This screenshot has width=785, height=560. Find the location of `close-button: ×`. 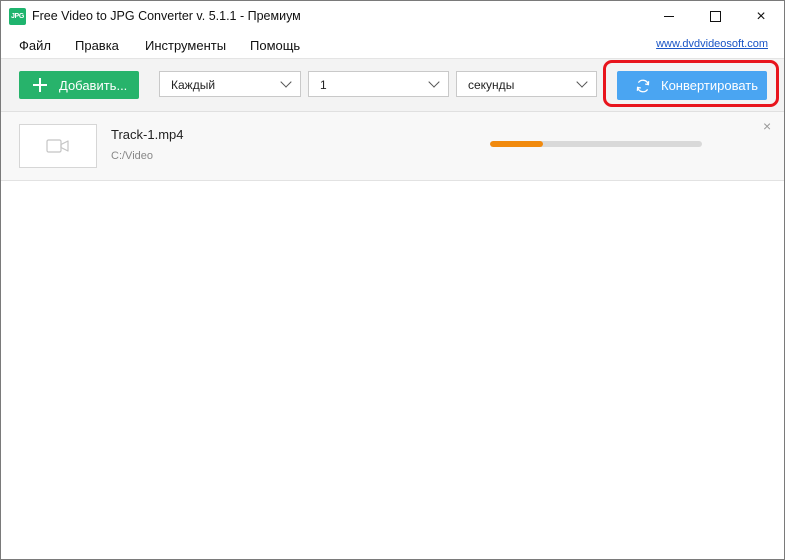

close-button: × is located at coordinates (761, 16).